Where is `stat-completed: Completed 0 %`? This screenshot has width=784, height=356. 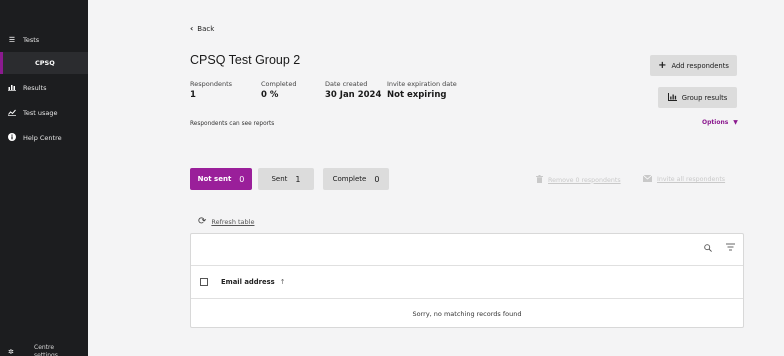
stat-completed: Completed 0 % is located at coordinates (278, 90).